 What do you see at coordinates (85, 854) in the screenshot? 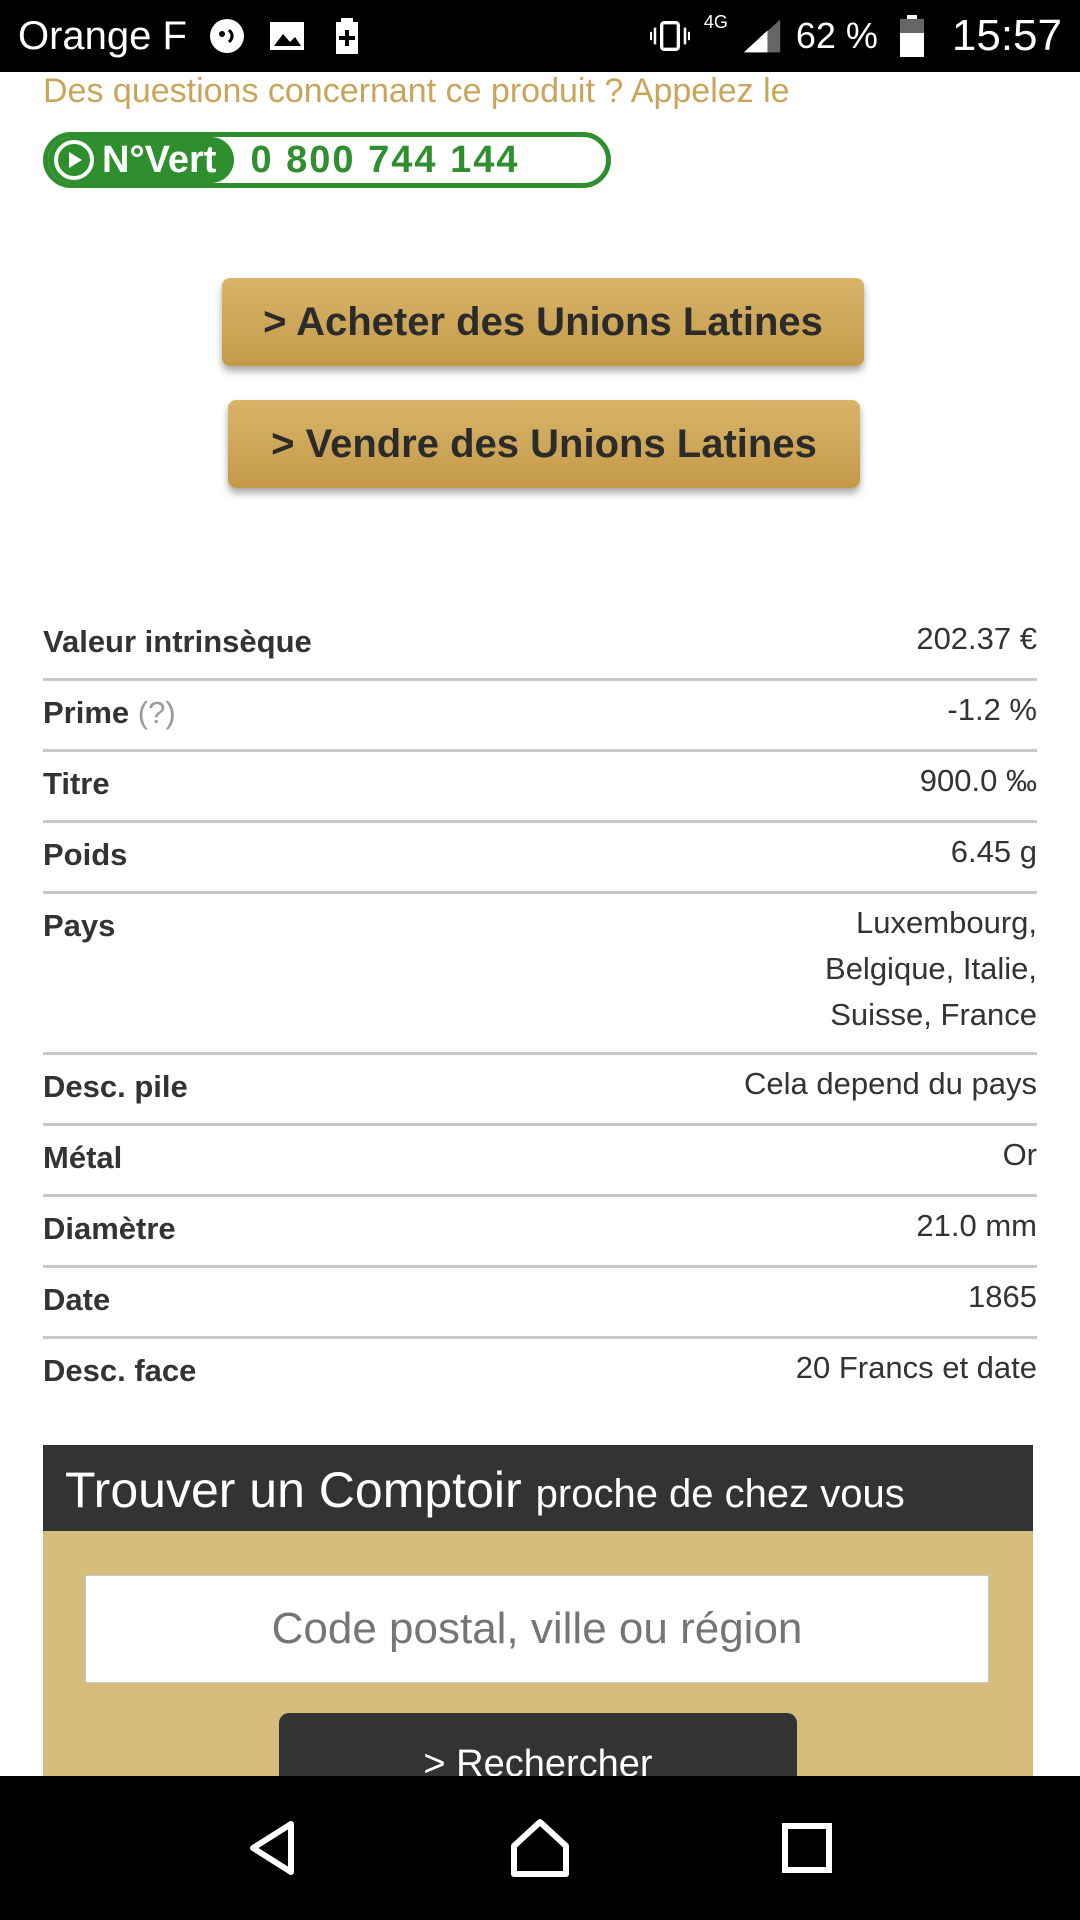
I see `spec-label: Poids` at bounding box center [85, 854].